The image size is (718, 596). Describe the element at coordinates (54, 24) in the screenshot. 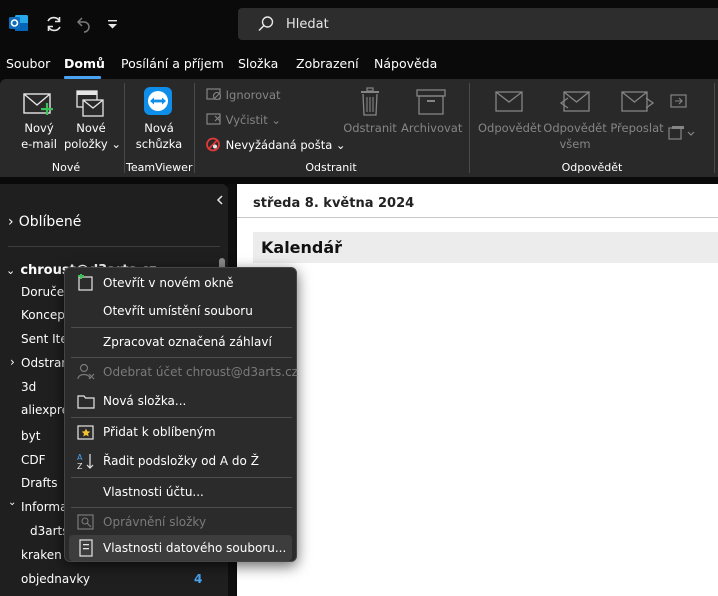

I see `sync-icon` at that location.